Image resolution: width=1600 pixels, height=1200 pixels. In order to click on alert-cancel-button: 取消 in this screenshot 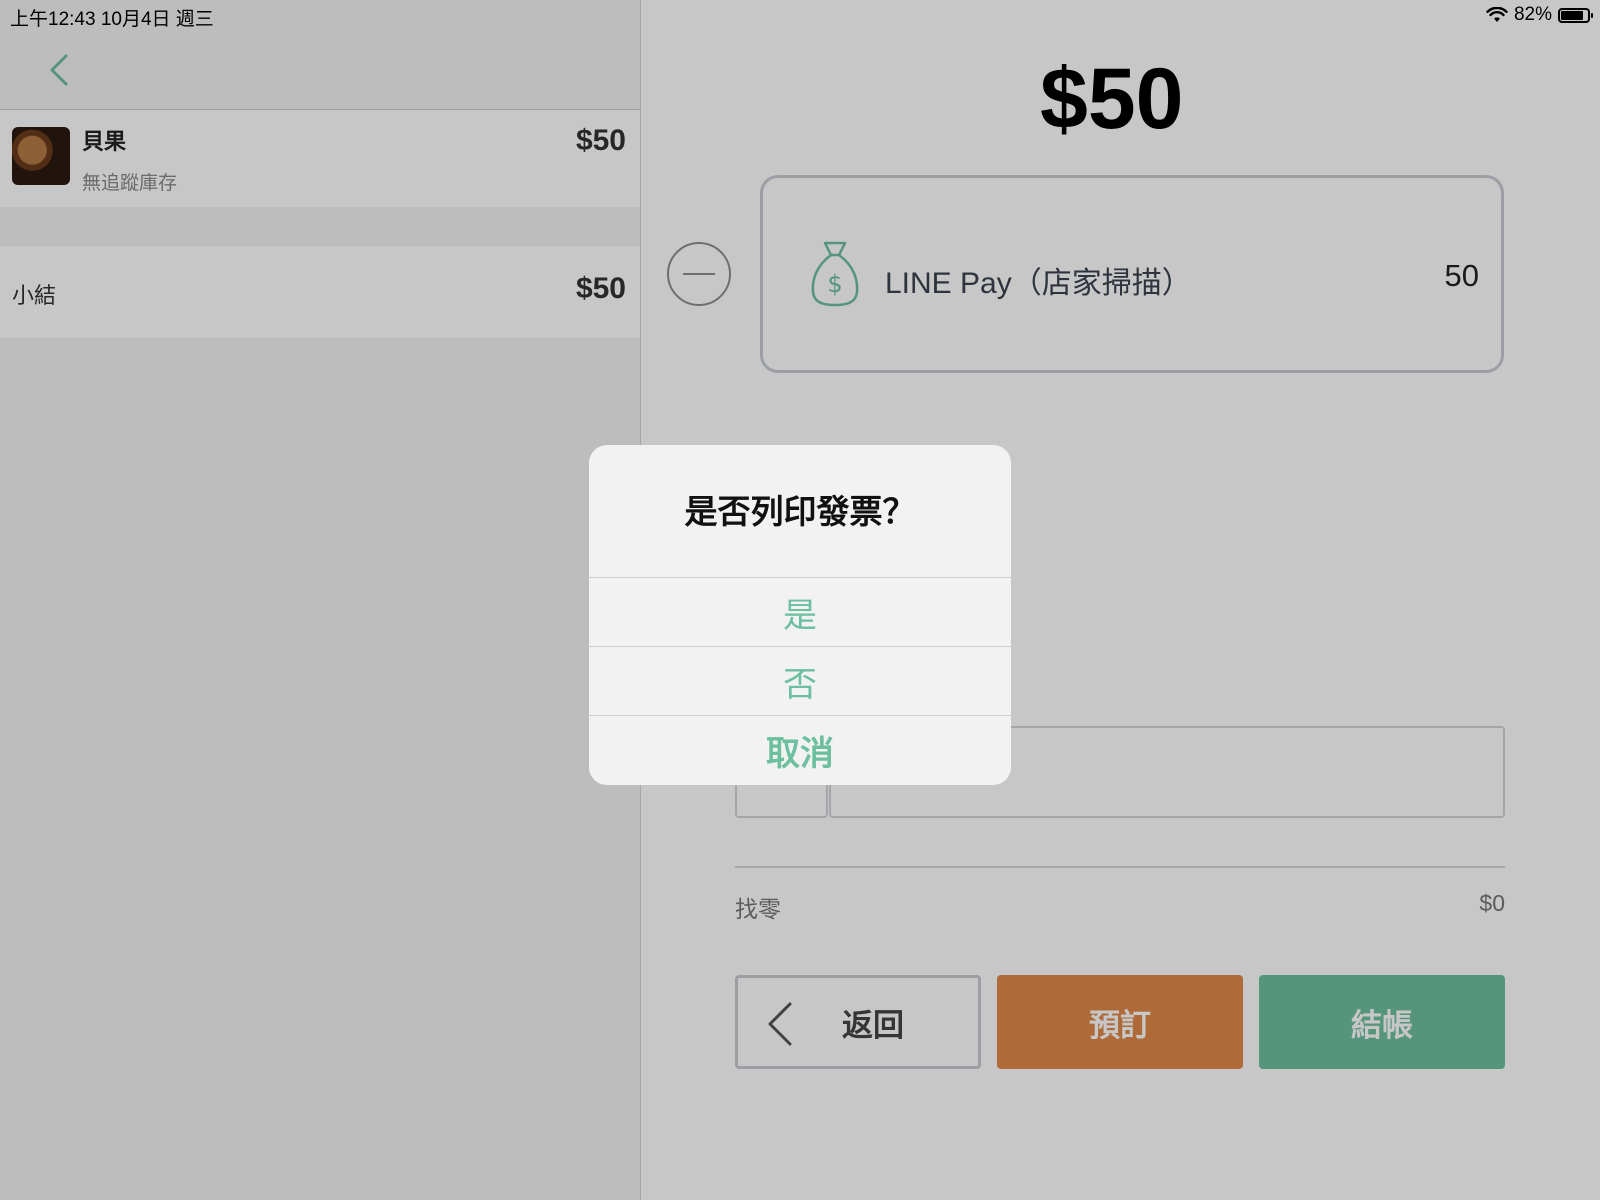, I will do `click(800, 749)`.